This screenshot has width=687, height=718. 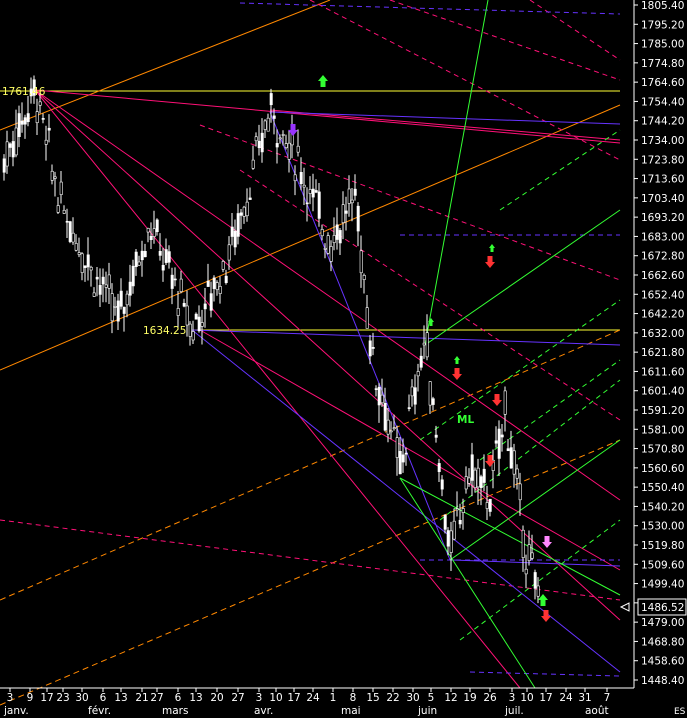 I want to click on date-tick-label: 13, so click(x=120, y=698).